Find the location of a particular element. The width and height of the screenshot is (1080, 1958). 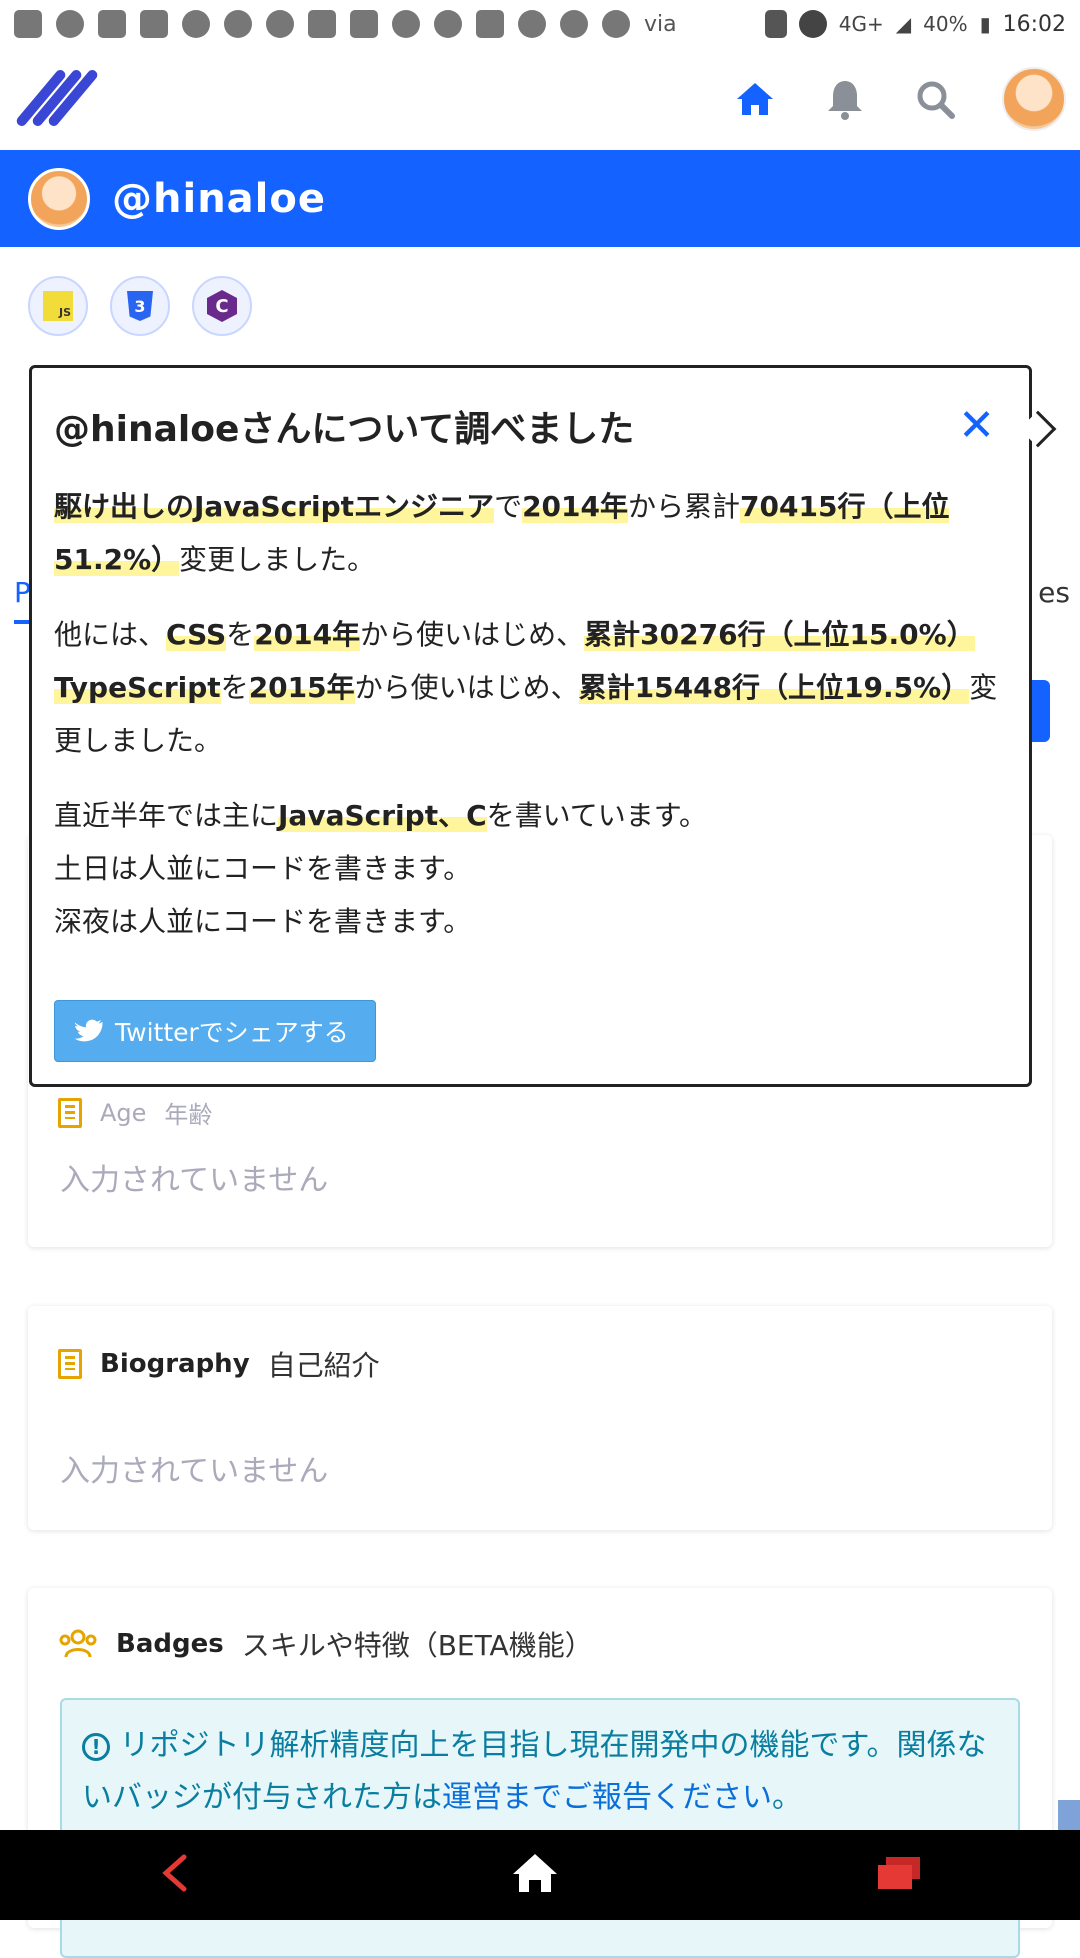

notification-icons: via is located at coordinates (345, 24).